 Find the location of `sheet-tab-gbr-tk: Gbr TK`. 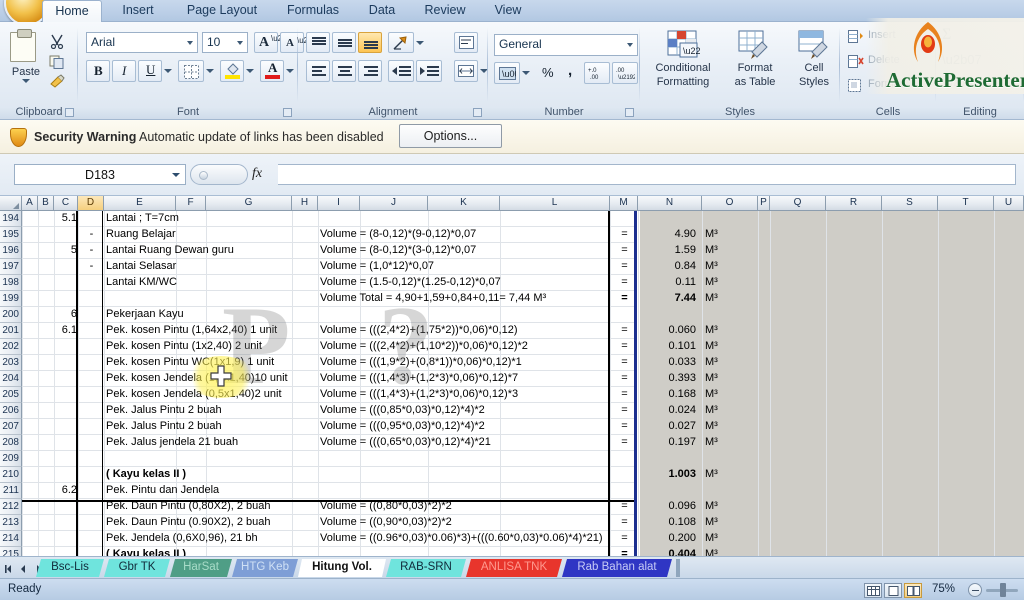

sheet-tab-gbr-tk: Gbr TK is located at coordinates (137, 568).